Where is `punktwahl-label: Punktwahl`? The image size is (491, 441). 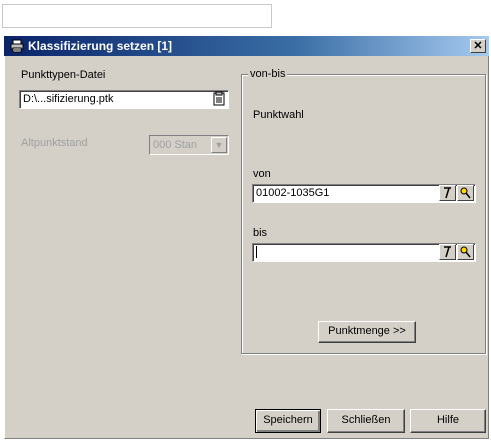
punktwahl-label: Punktwahl is located at coordinates (278, 115).